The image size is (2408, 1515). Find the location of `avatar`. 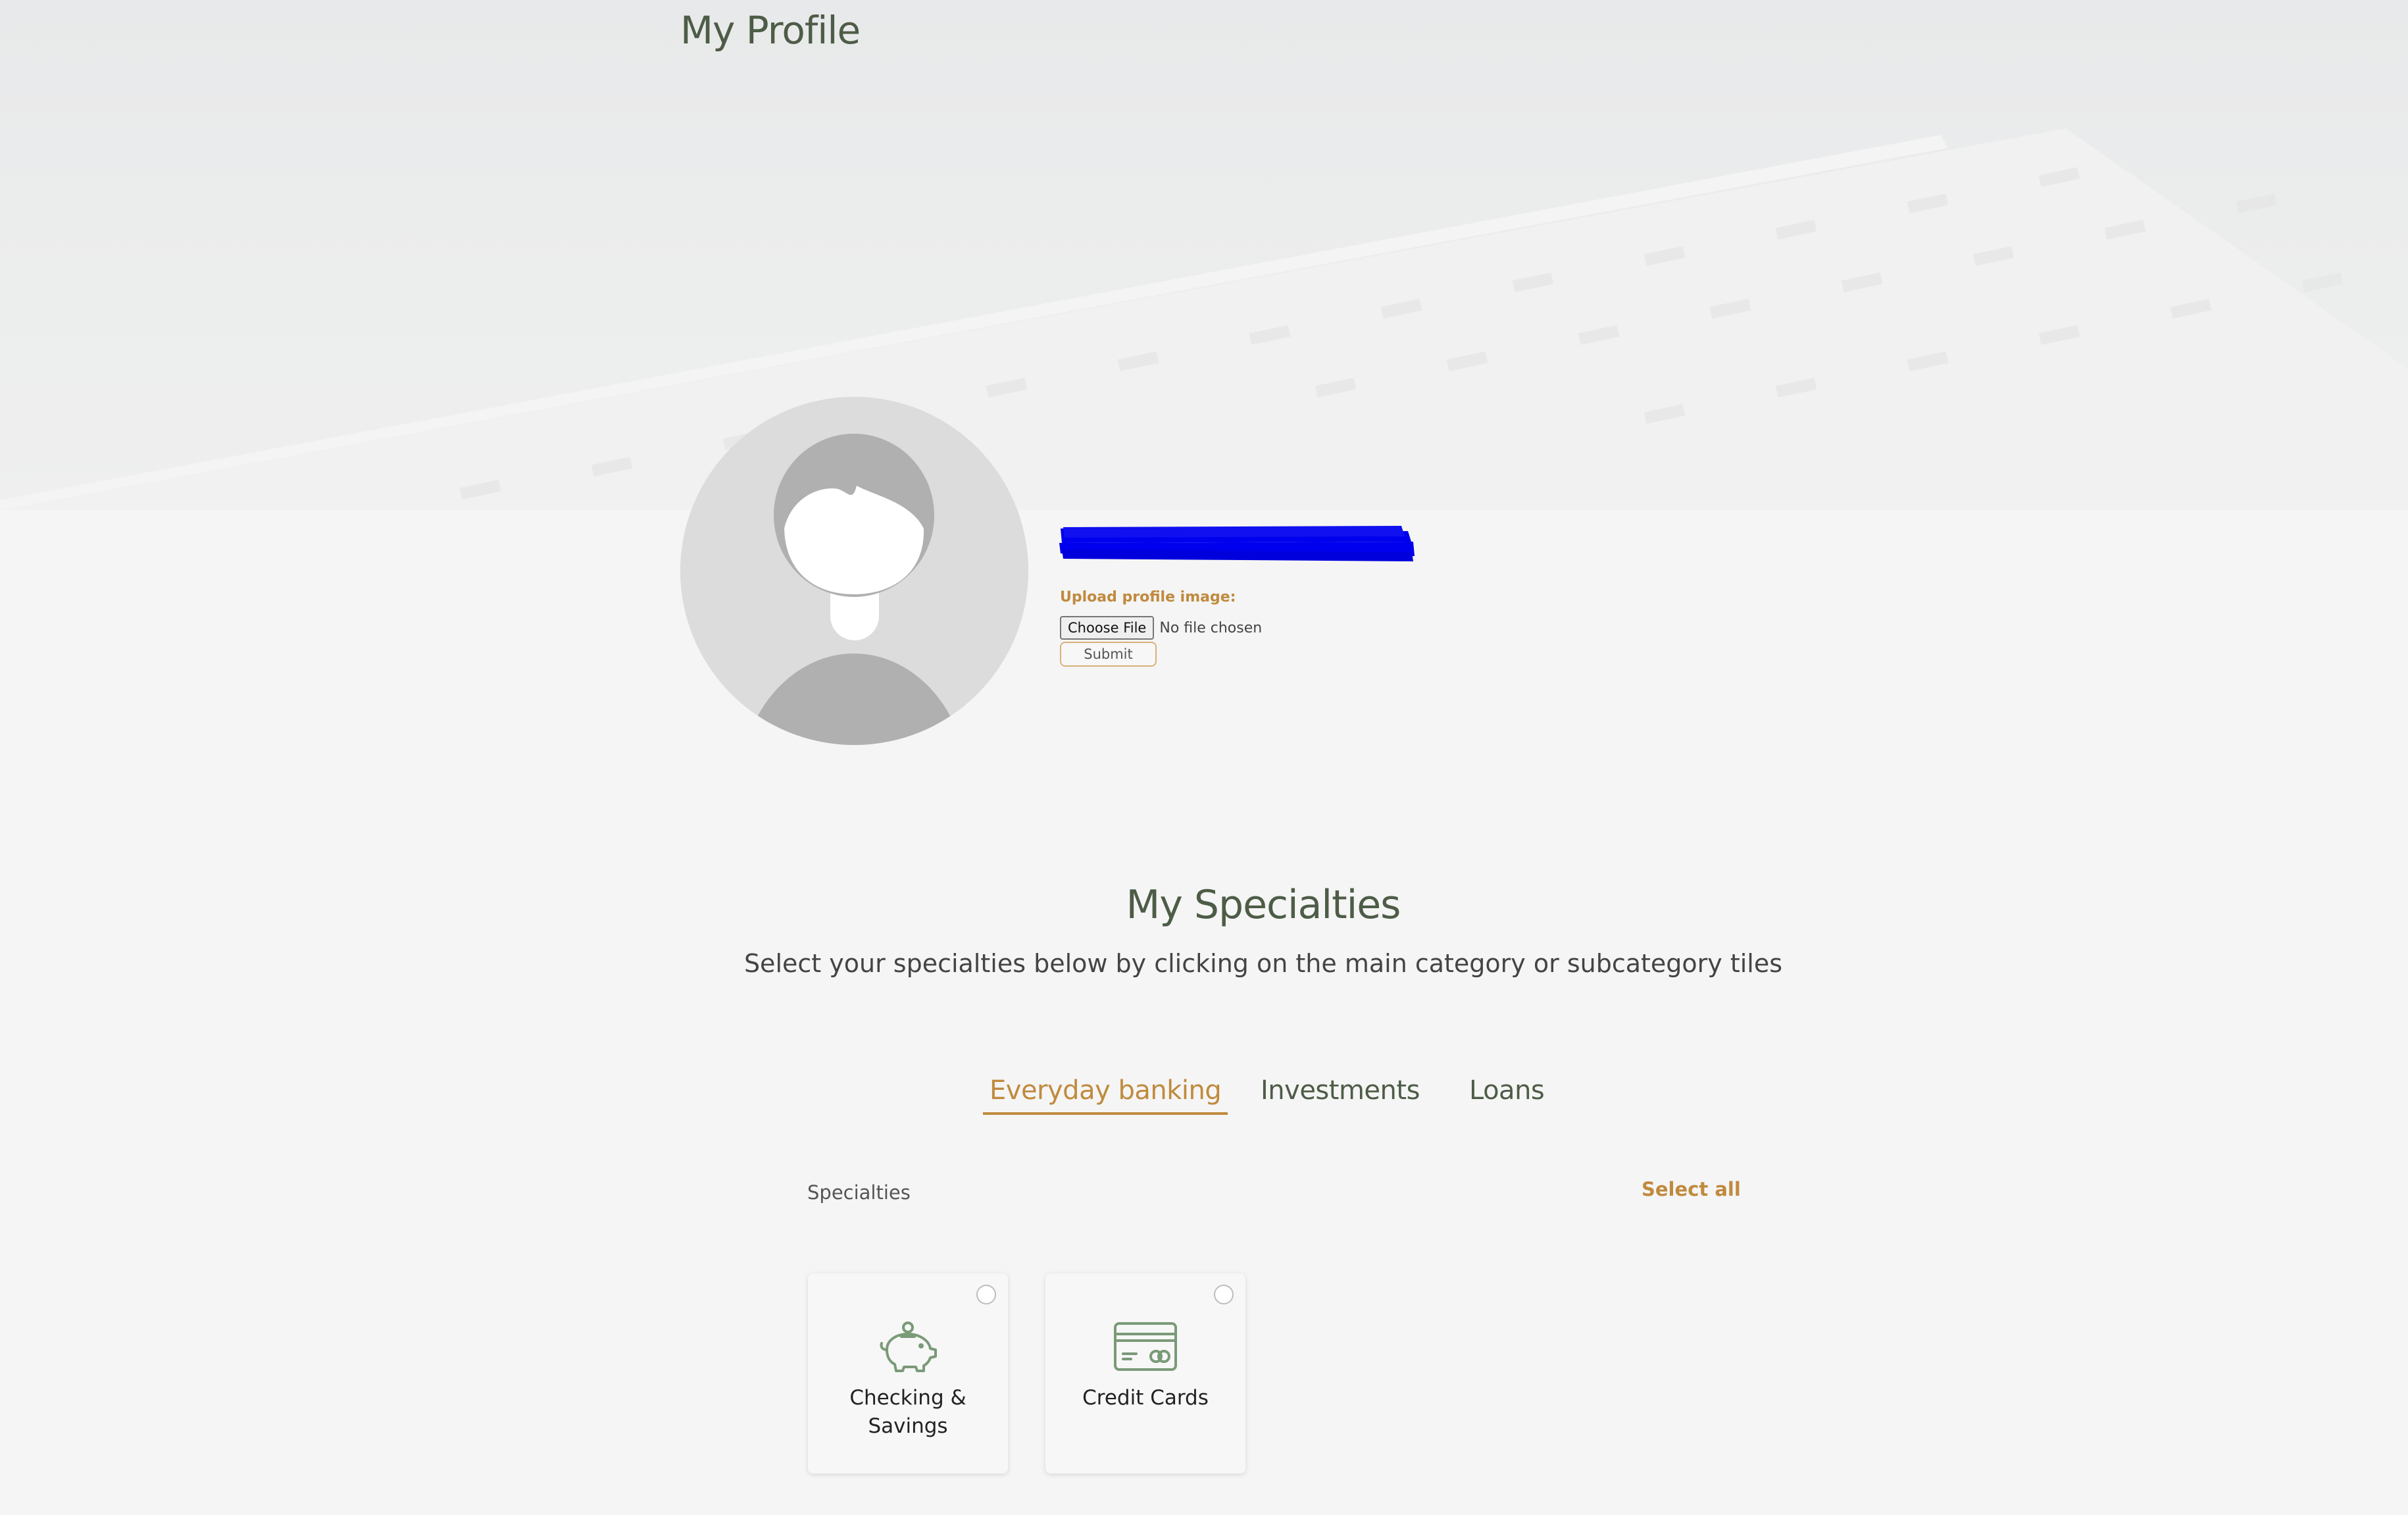

avatar is located at coordinates (854, 571).